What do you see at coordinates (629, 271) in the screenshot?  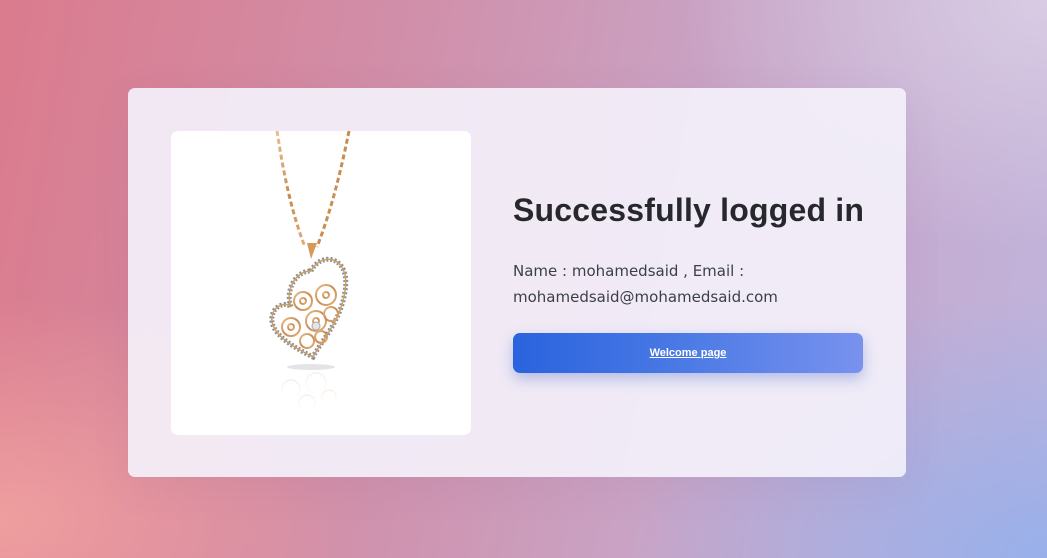 I see `user-name-label: Name : mohamedsaid , Email :` at bounding box center [629, 271].